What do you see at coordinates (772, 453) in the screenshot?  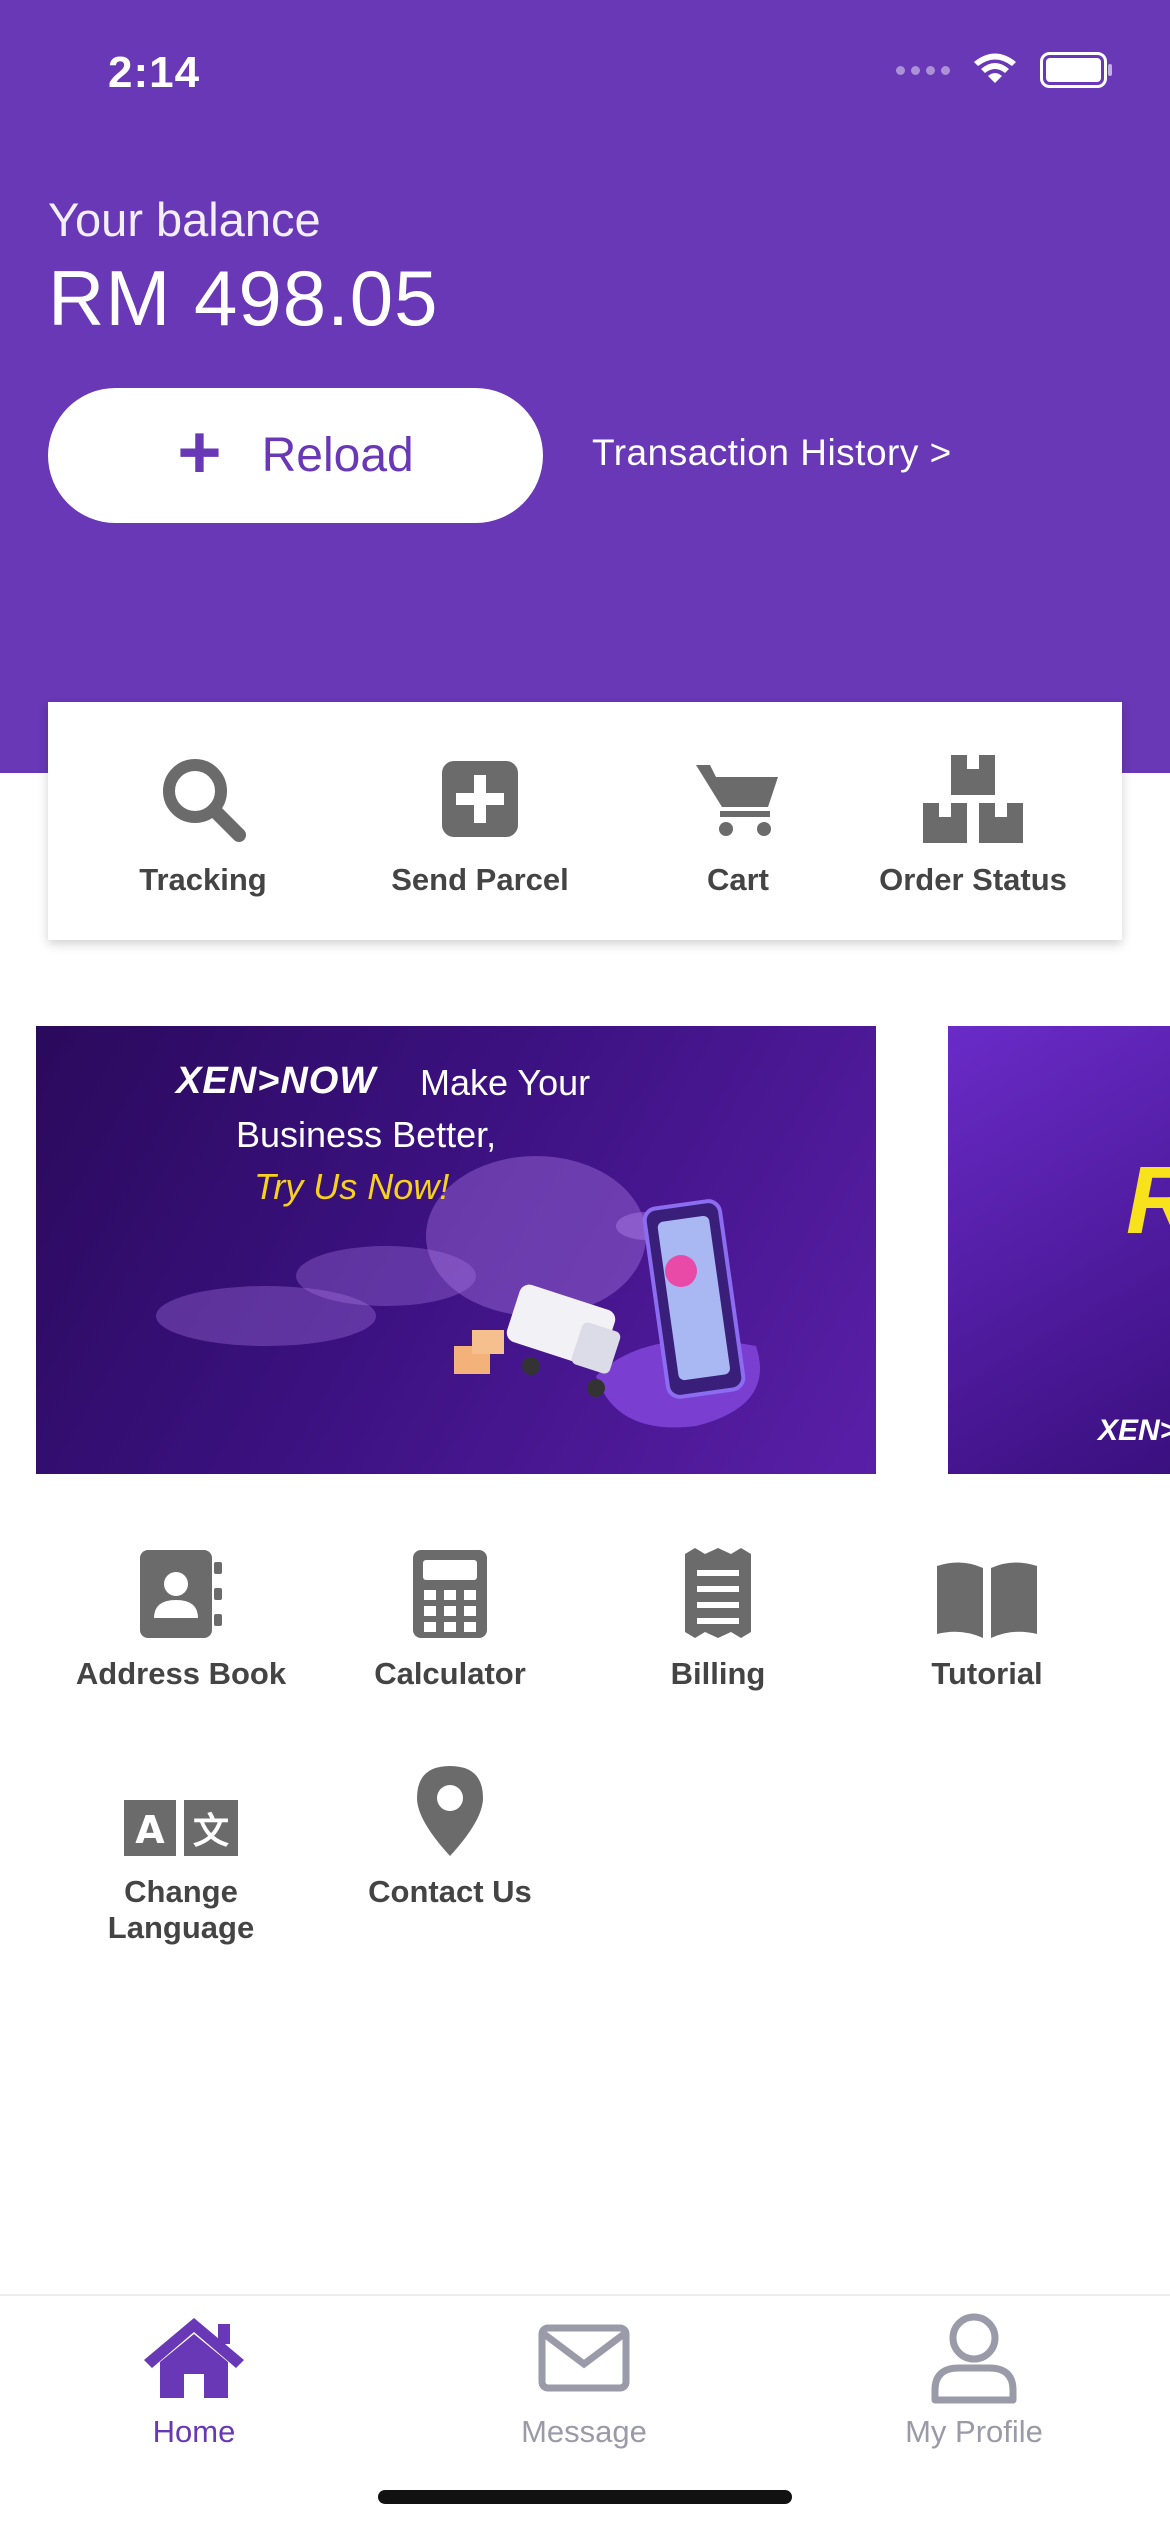 I see `transaction-history-link: Transaction History >` at bounding box center [772, 453].